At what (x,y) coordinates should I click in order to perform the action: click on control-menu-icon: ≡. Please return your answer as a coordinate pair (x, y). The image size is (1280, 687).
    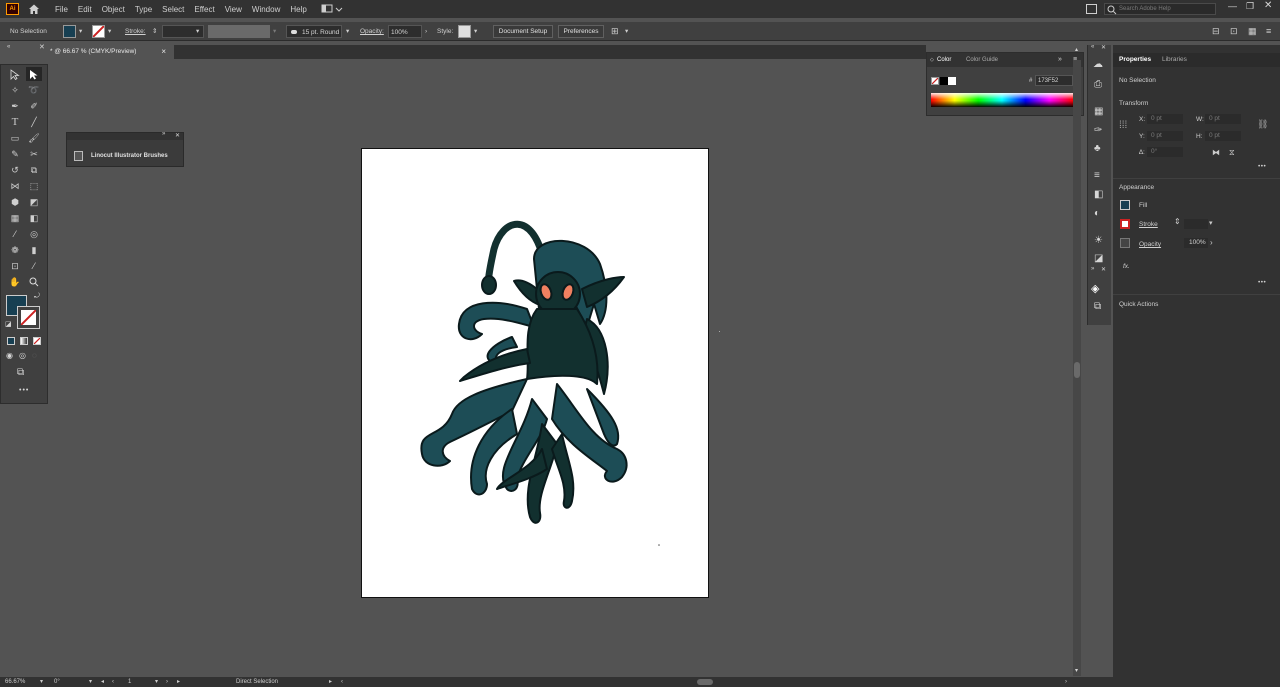
    Looking at the image, I should click on (1268, 31).